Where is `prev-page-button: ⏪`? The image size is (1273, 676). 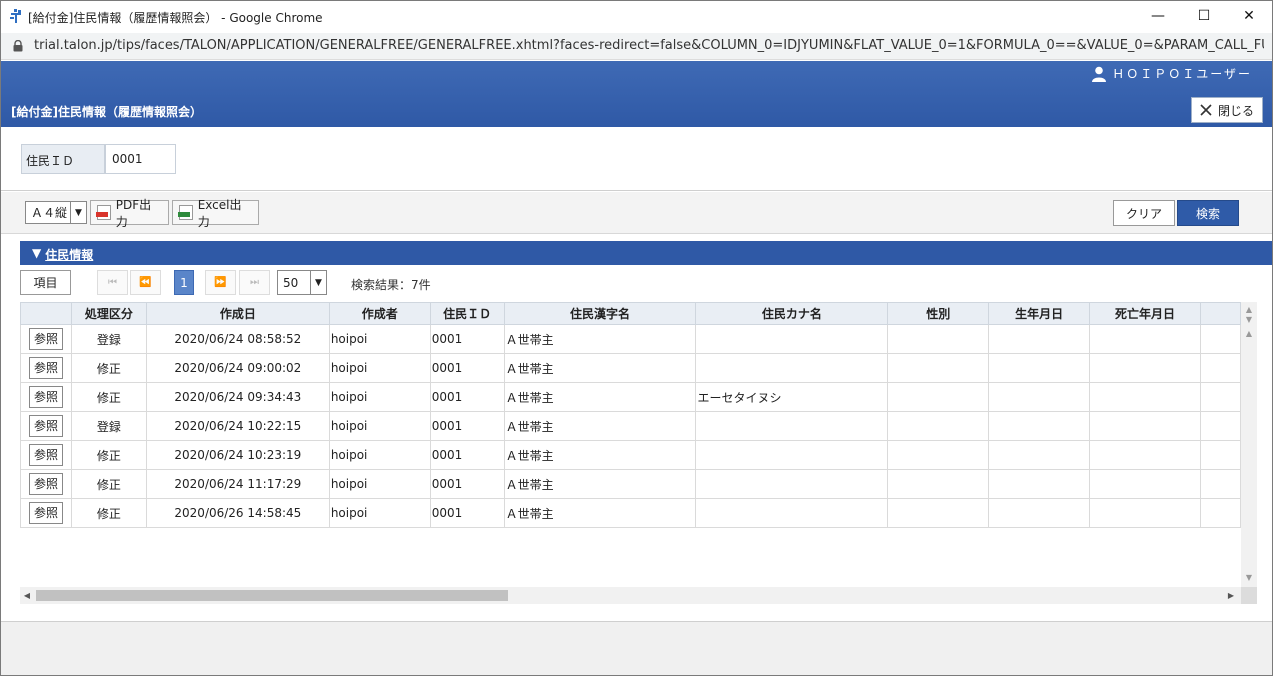 prev-page-button: ⏪ is located at coordinates (145, 282).